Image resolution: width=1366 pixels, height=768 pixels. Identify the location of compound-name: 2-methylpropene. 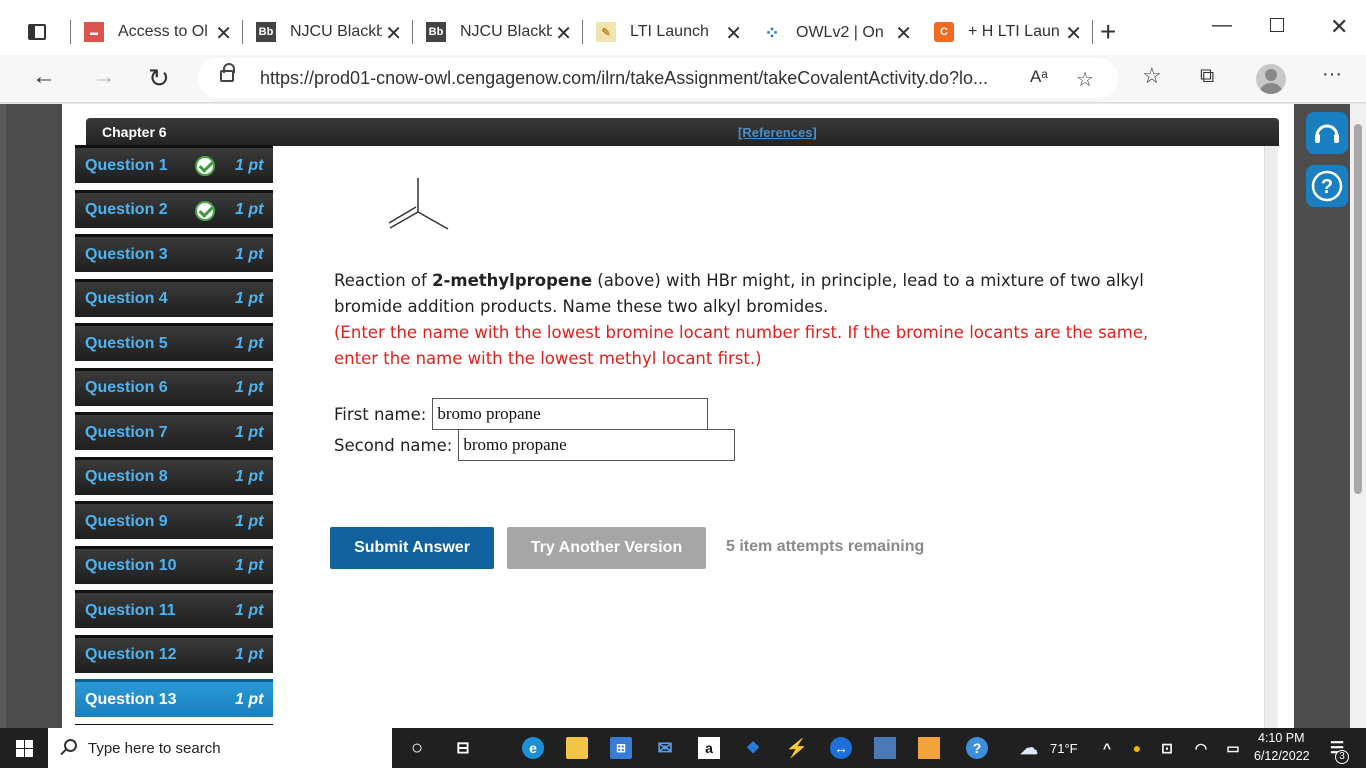
(512, 280).